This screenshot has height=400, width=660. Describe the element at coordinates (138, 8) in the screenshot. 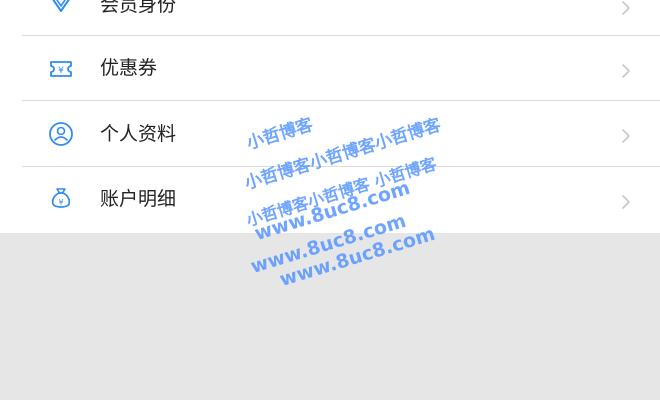

I see `menu-item-label: 会员身份` at that location.